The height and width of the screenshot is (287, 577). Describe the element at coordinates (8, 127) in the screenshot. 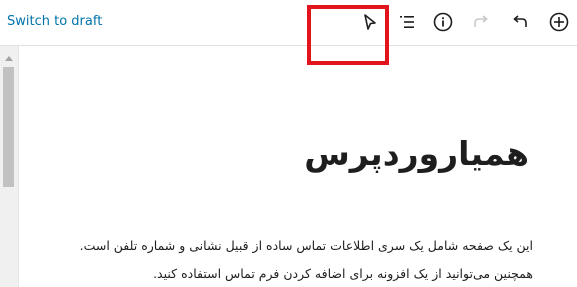

I see `scrollbar-thumb` at that location.